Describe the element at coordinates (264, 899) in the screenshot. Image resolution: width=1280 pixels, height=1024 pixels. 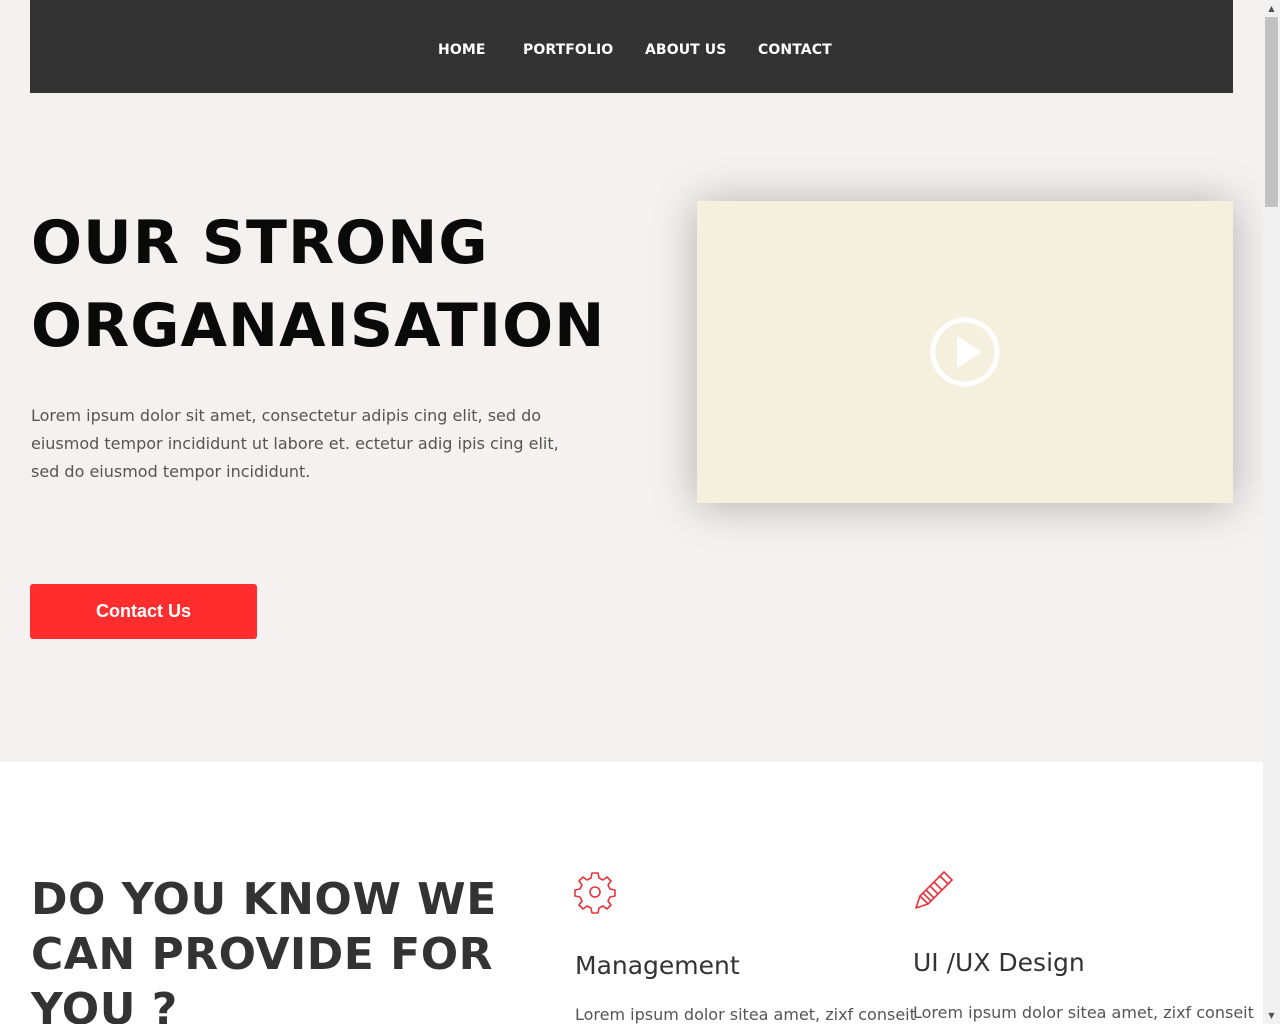
I see `services-title-line: DO YOU KNOW WE` at that location.